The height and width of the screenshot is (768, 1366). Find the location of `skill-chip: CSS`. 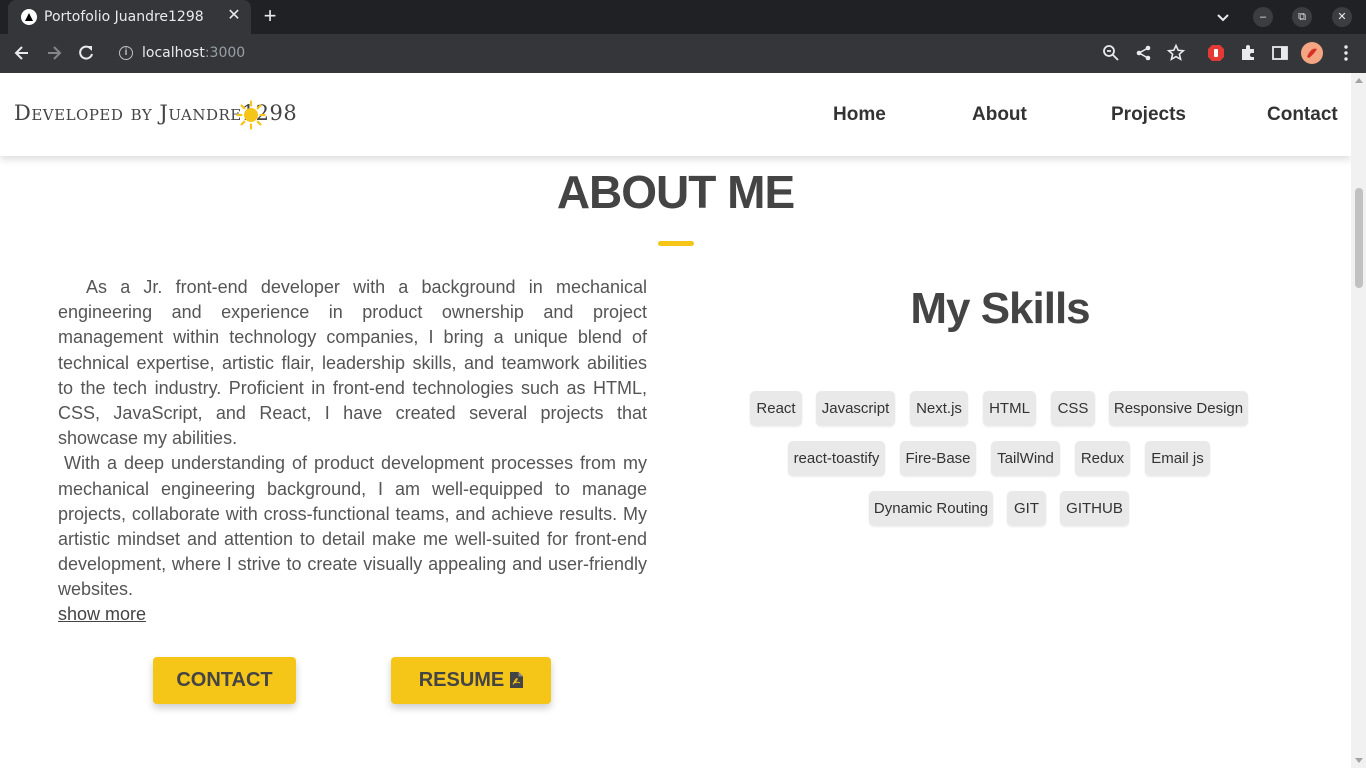

skill-chip: CSS is located at coordinates (1073, 408).